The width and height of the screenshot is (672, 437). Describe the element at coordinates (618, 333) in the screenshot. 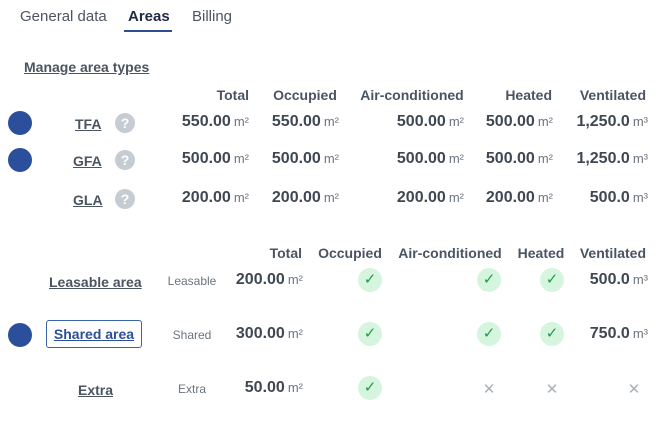

I see `shared-ventilated: 750.0 m³` at that location.